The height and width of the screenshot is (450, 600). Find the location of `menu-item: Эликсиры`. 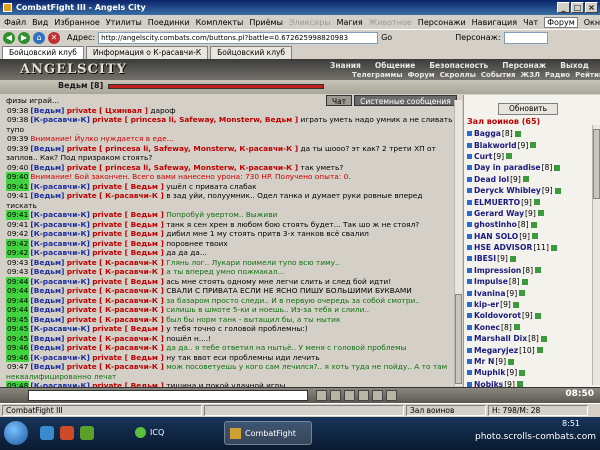

menu-item: Эликсиры is located at coordinates (310, 22).